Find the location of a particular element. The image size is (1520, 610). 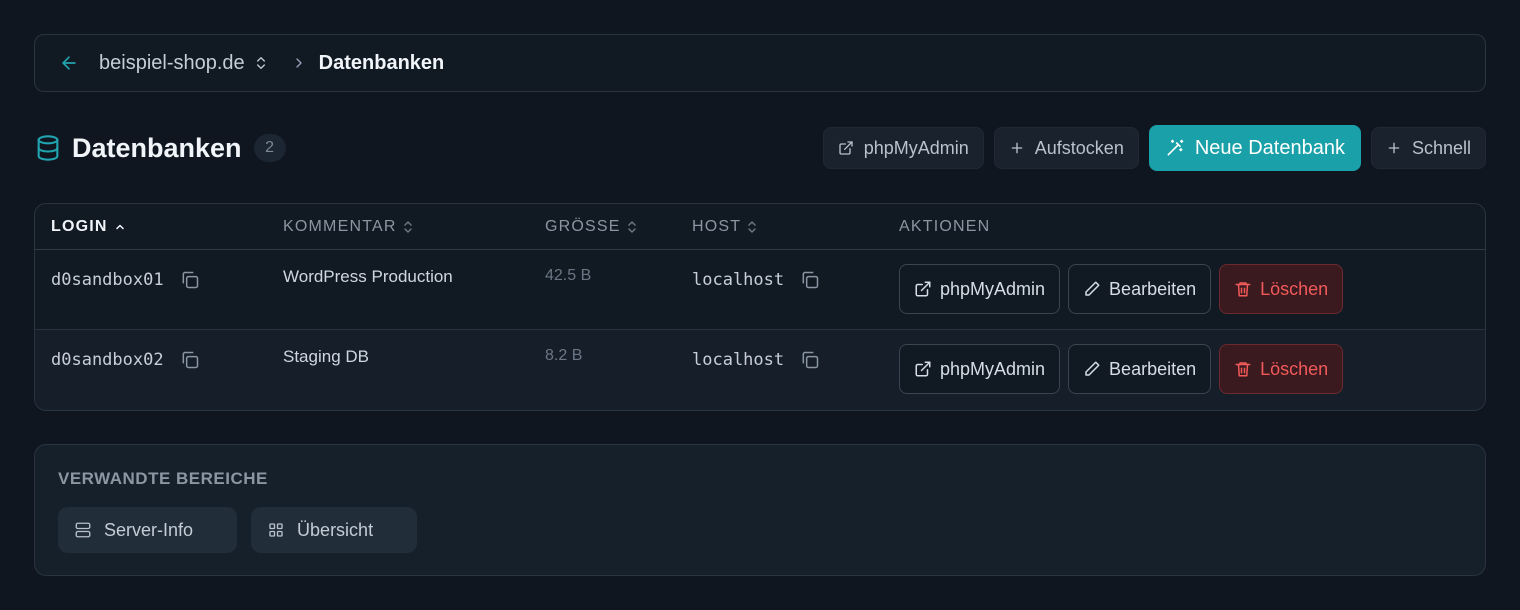

schnell-button: Schnell is located at coordinates (1428, 148).